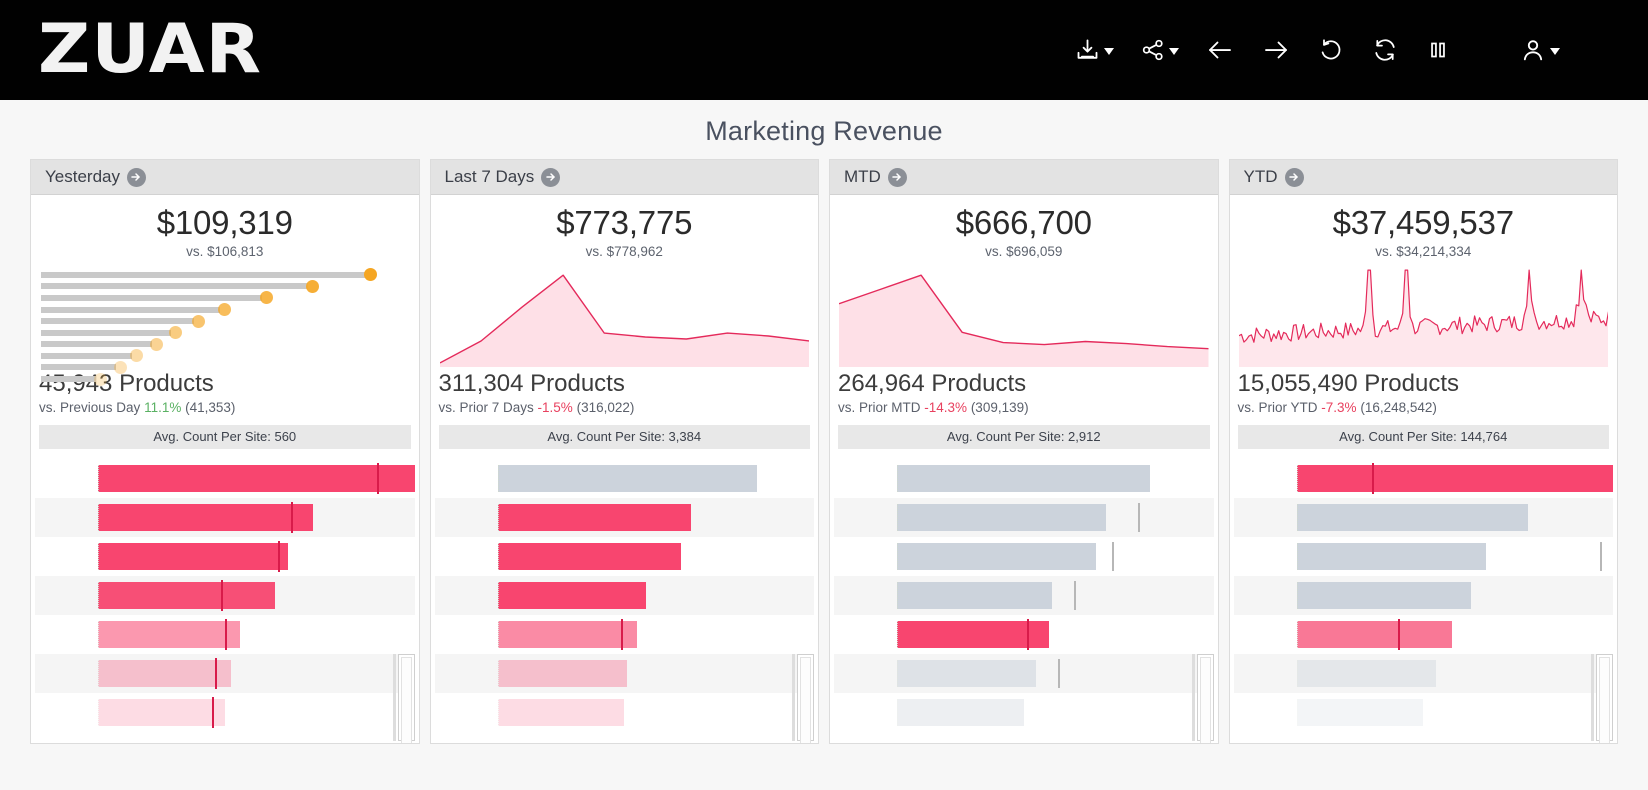 The height and width of the screenshot is (790, 1648). Describe the element at coordinates (1024, 177) in the screenshot. I see `card-header: MTD` at that location.